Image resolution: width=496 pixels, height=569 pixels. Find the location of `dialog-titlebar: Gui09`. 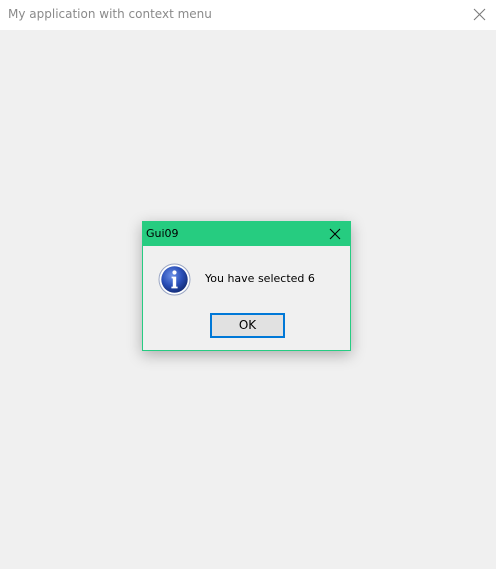

dialog-titlebar: Gui09 is located at coordinates (246, 234).